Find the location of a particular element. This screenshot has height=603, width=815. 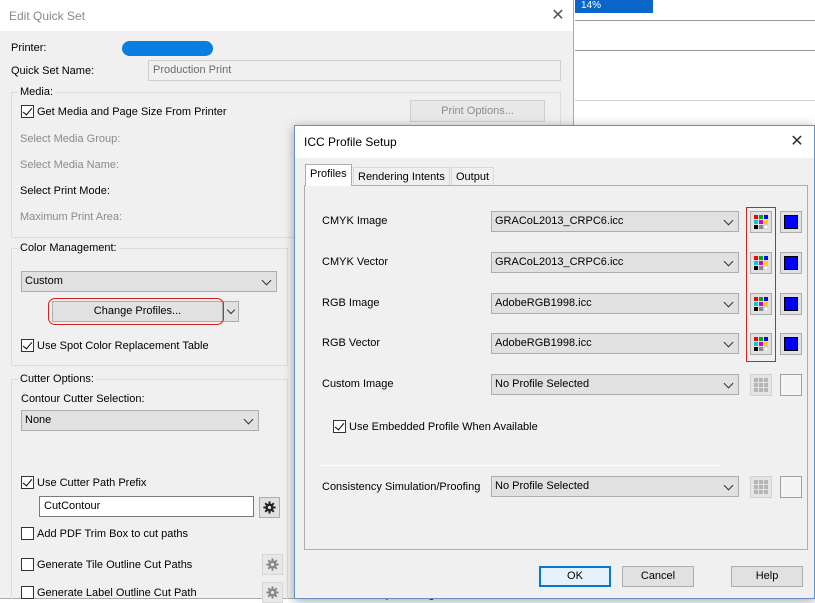

dialog-title: ICC Profile Setup is located at coordinates (350, 142).